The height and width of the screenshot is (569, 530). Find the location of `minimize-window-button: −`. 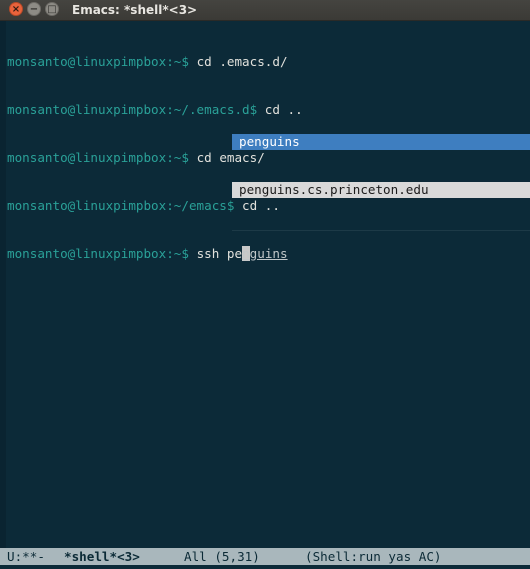

minimize-window-button: − is located at coordinates (34, 9).